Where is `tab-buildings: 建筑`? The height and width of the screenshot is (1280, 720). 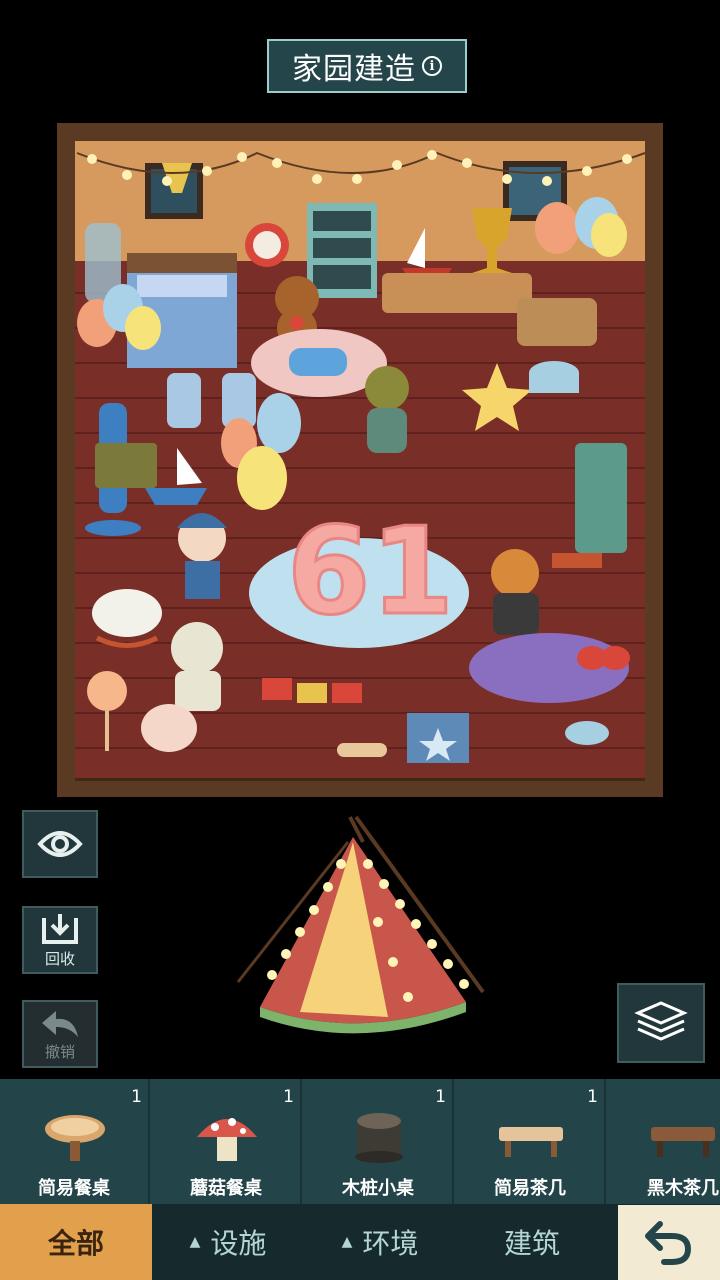
tab-buildings: 建筑 is located at coordinates (532, 1242).